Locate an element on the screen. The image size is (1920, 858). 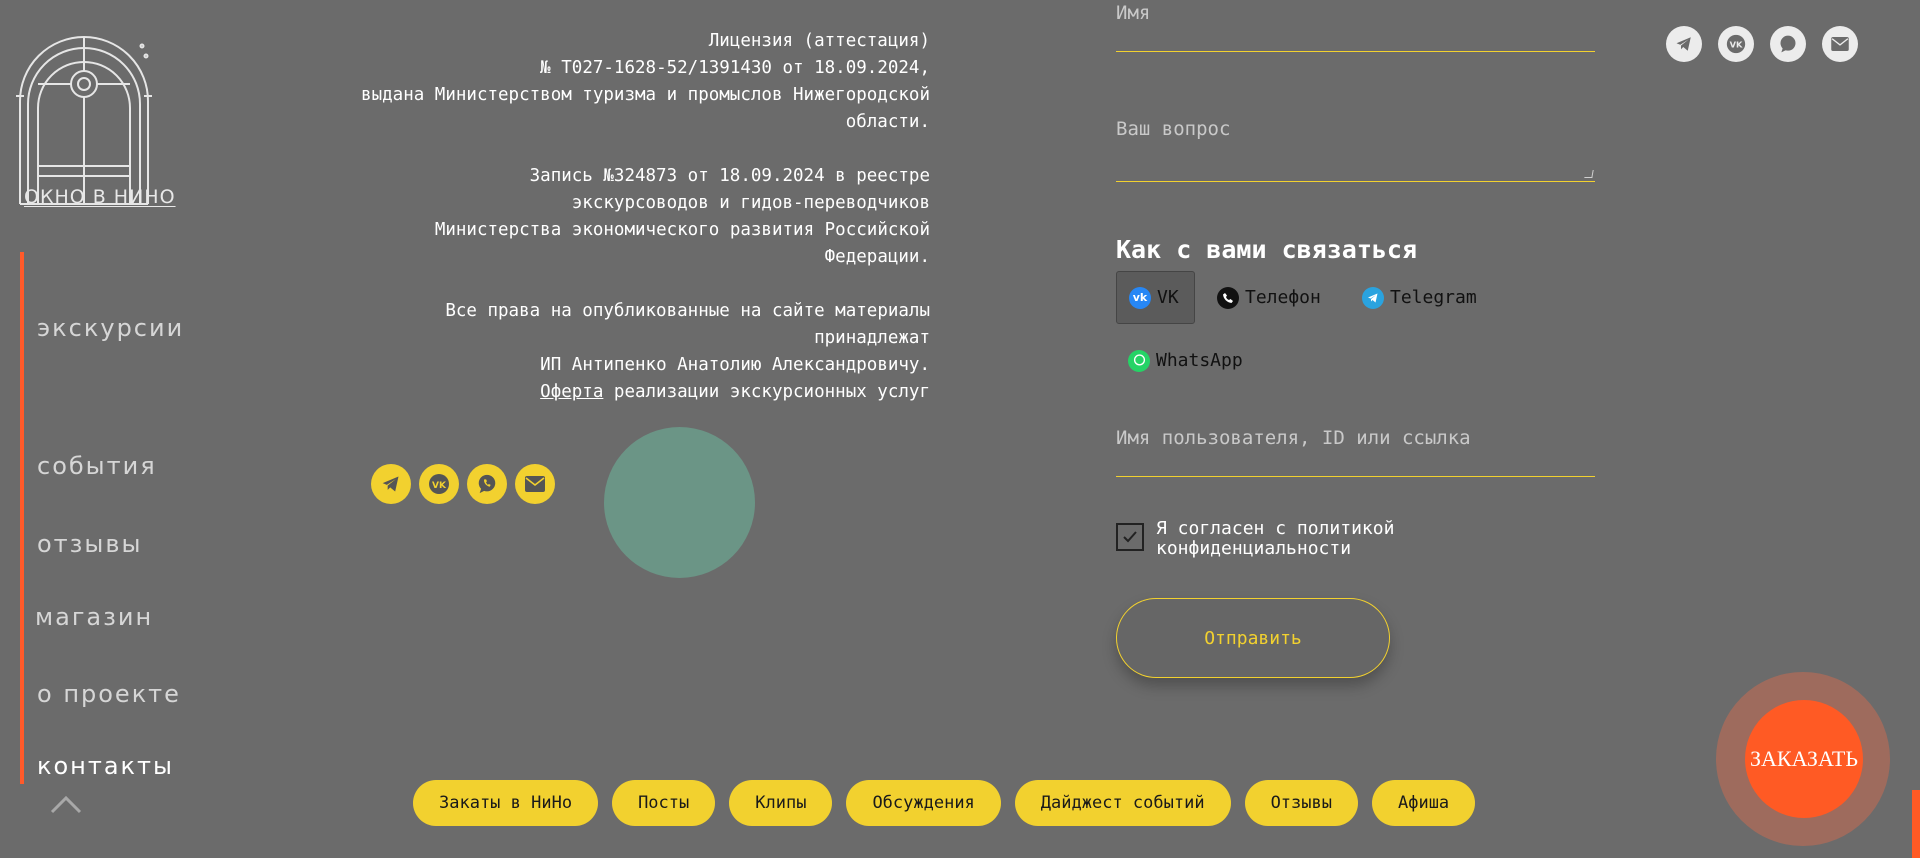
checkmark-icon is located at coordinates (1130, 537).